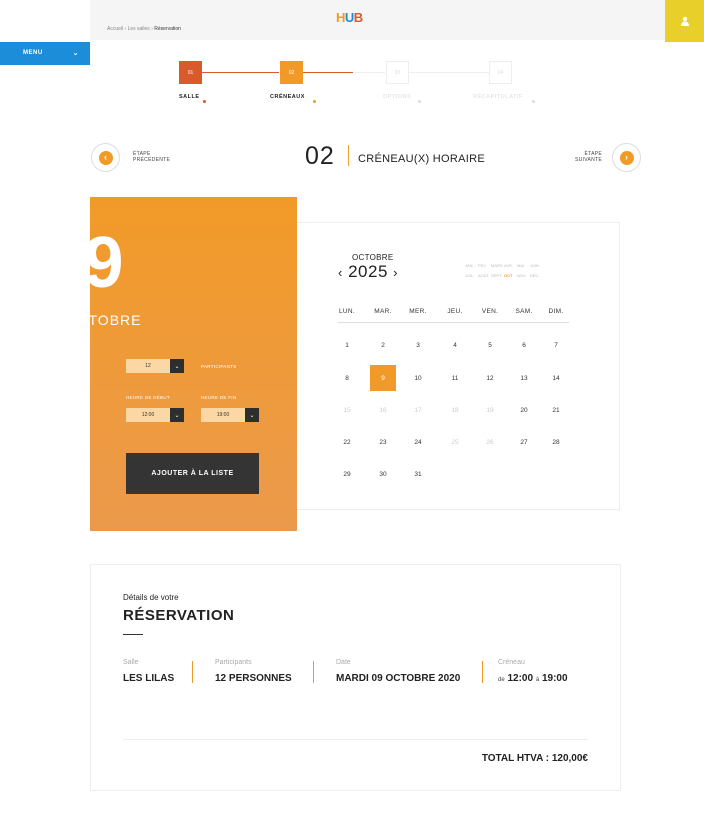  I want to click on selected-day: 9, so click(103, 263).